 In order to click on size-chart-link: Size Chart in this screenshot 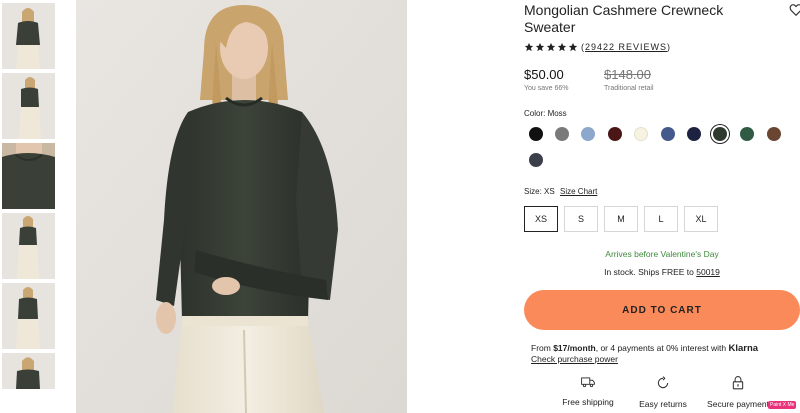, I will do `click(578, 191)`.